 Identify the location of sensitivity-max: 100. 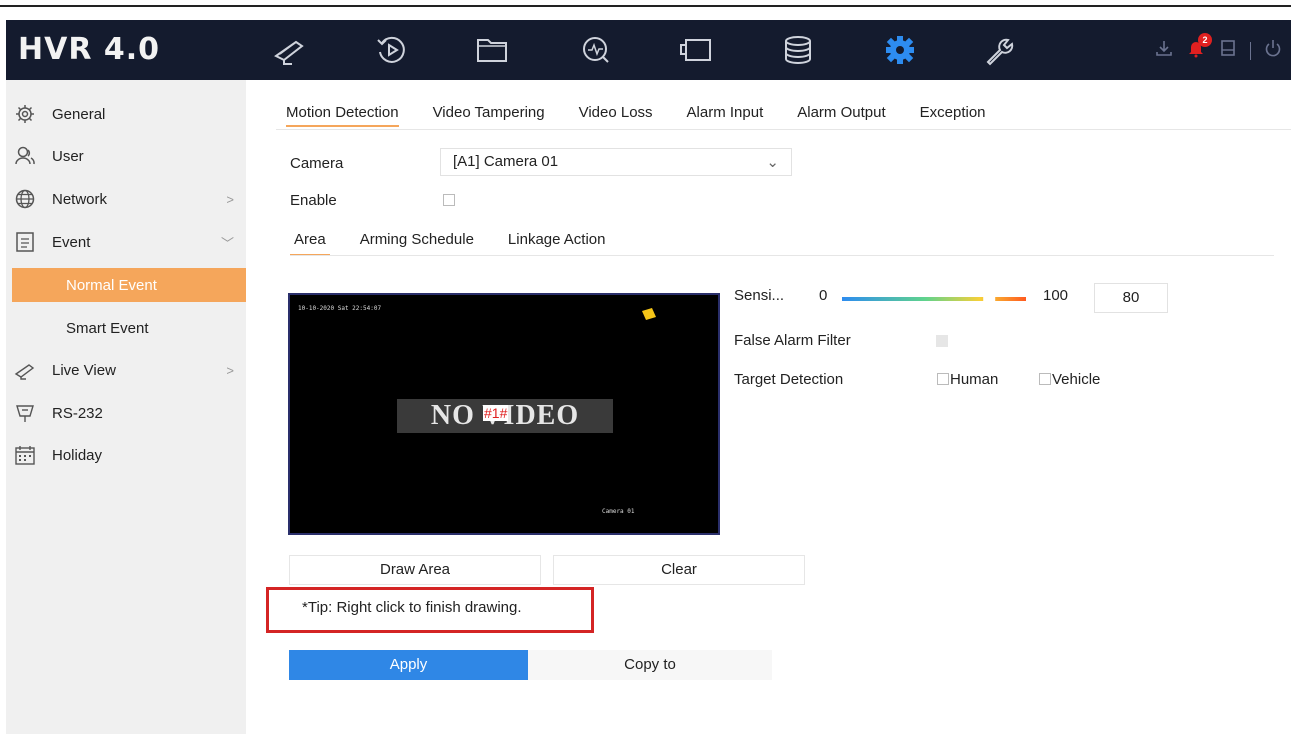
(1056, 295).